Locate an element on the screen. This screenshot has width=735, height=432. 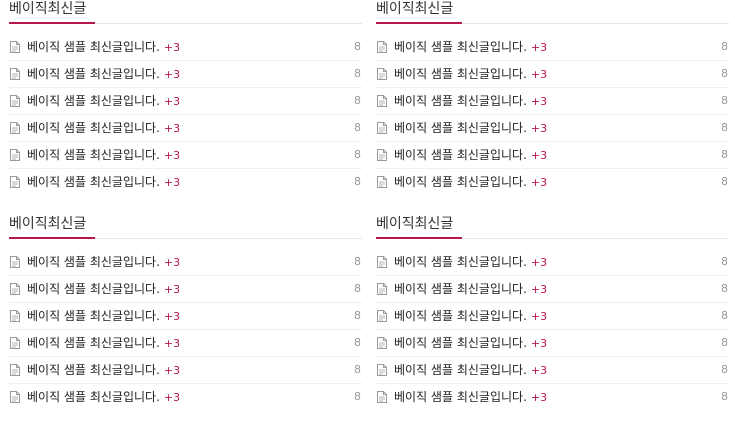
widget-header: 베이직최신글 is located at coordinates (185, 227).